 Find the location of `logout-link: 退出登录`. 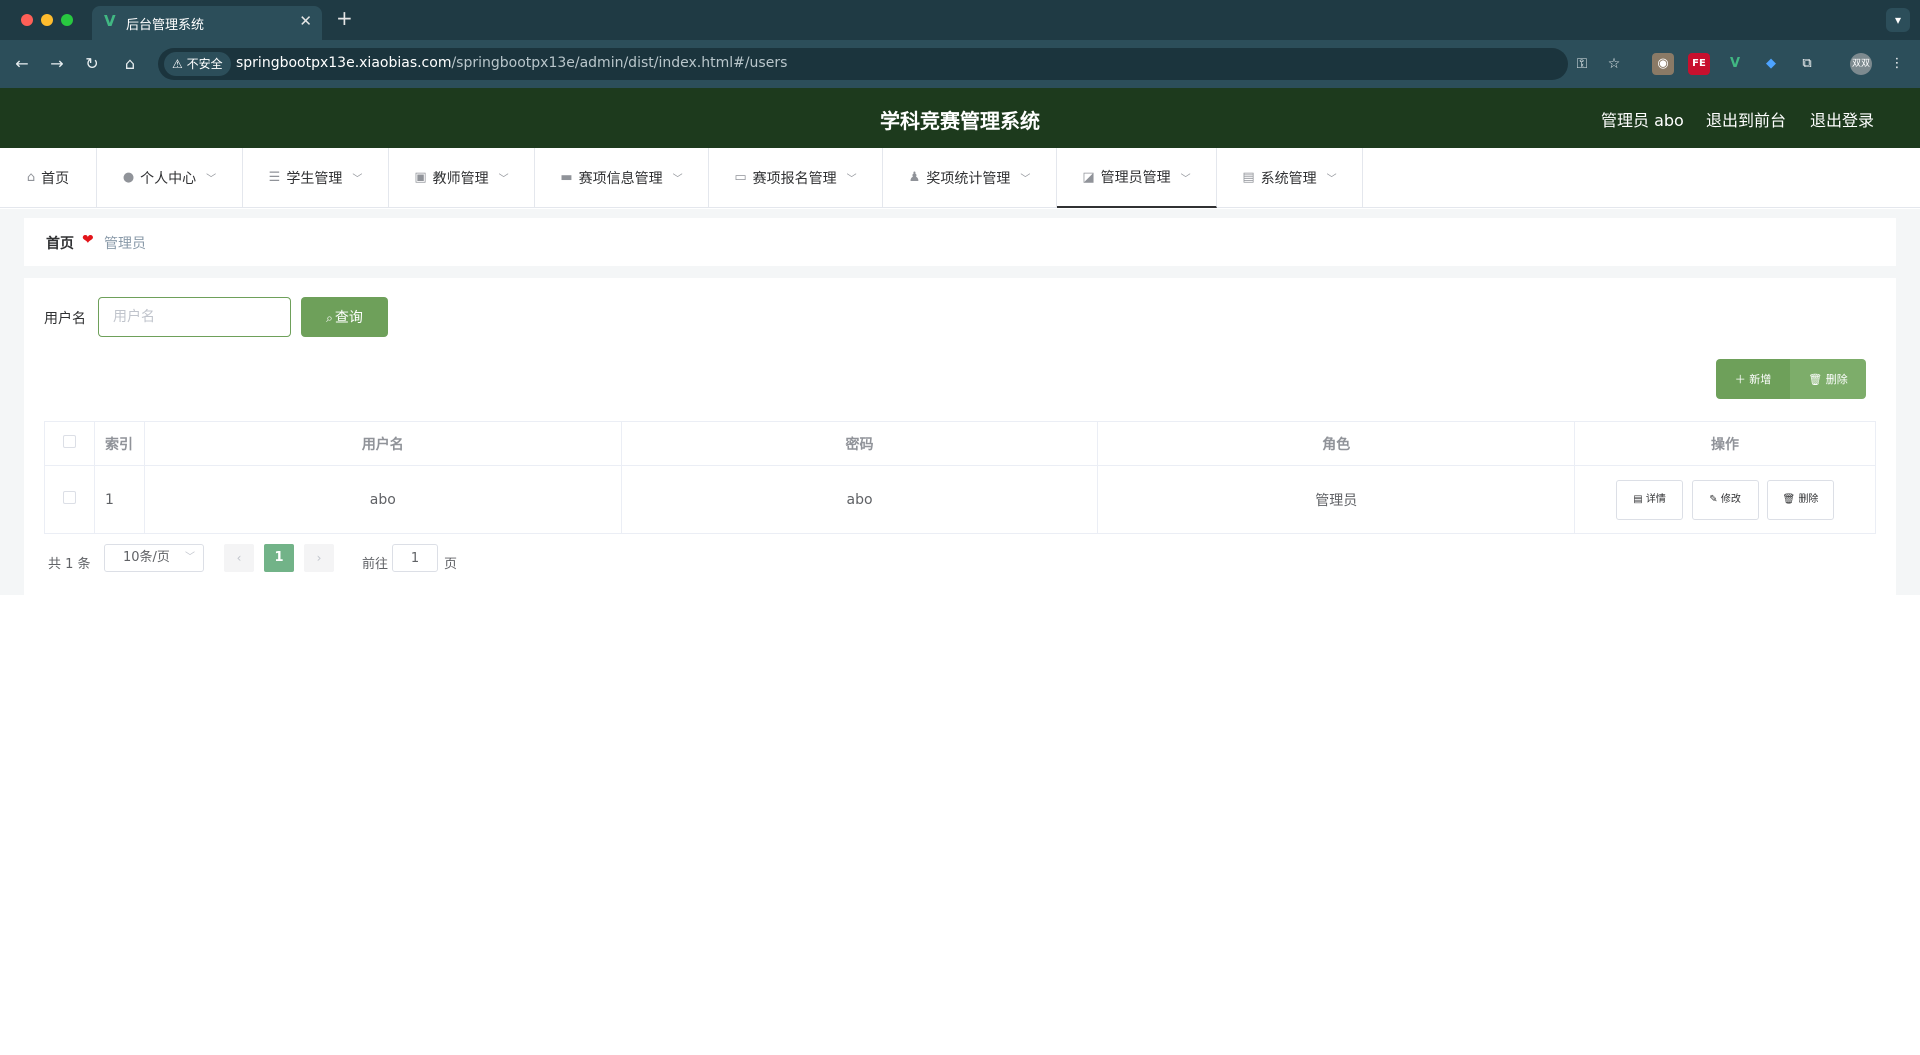

logout-link: 退出登录 is located at coordinates (1842, 119).